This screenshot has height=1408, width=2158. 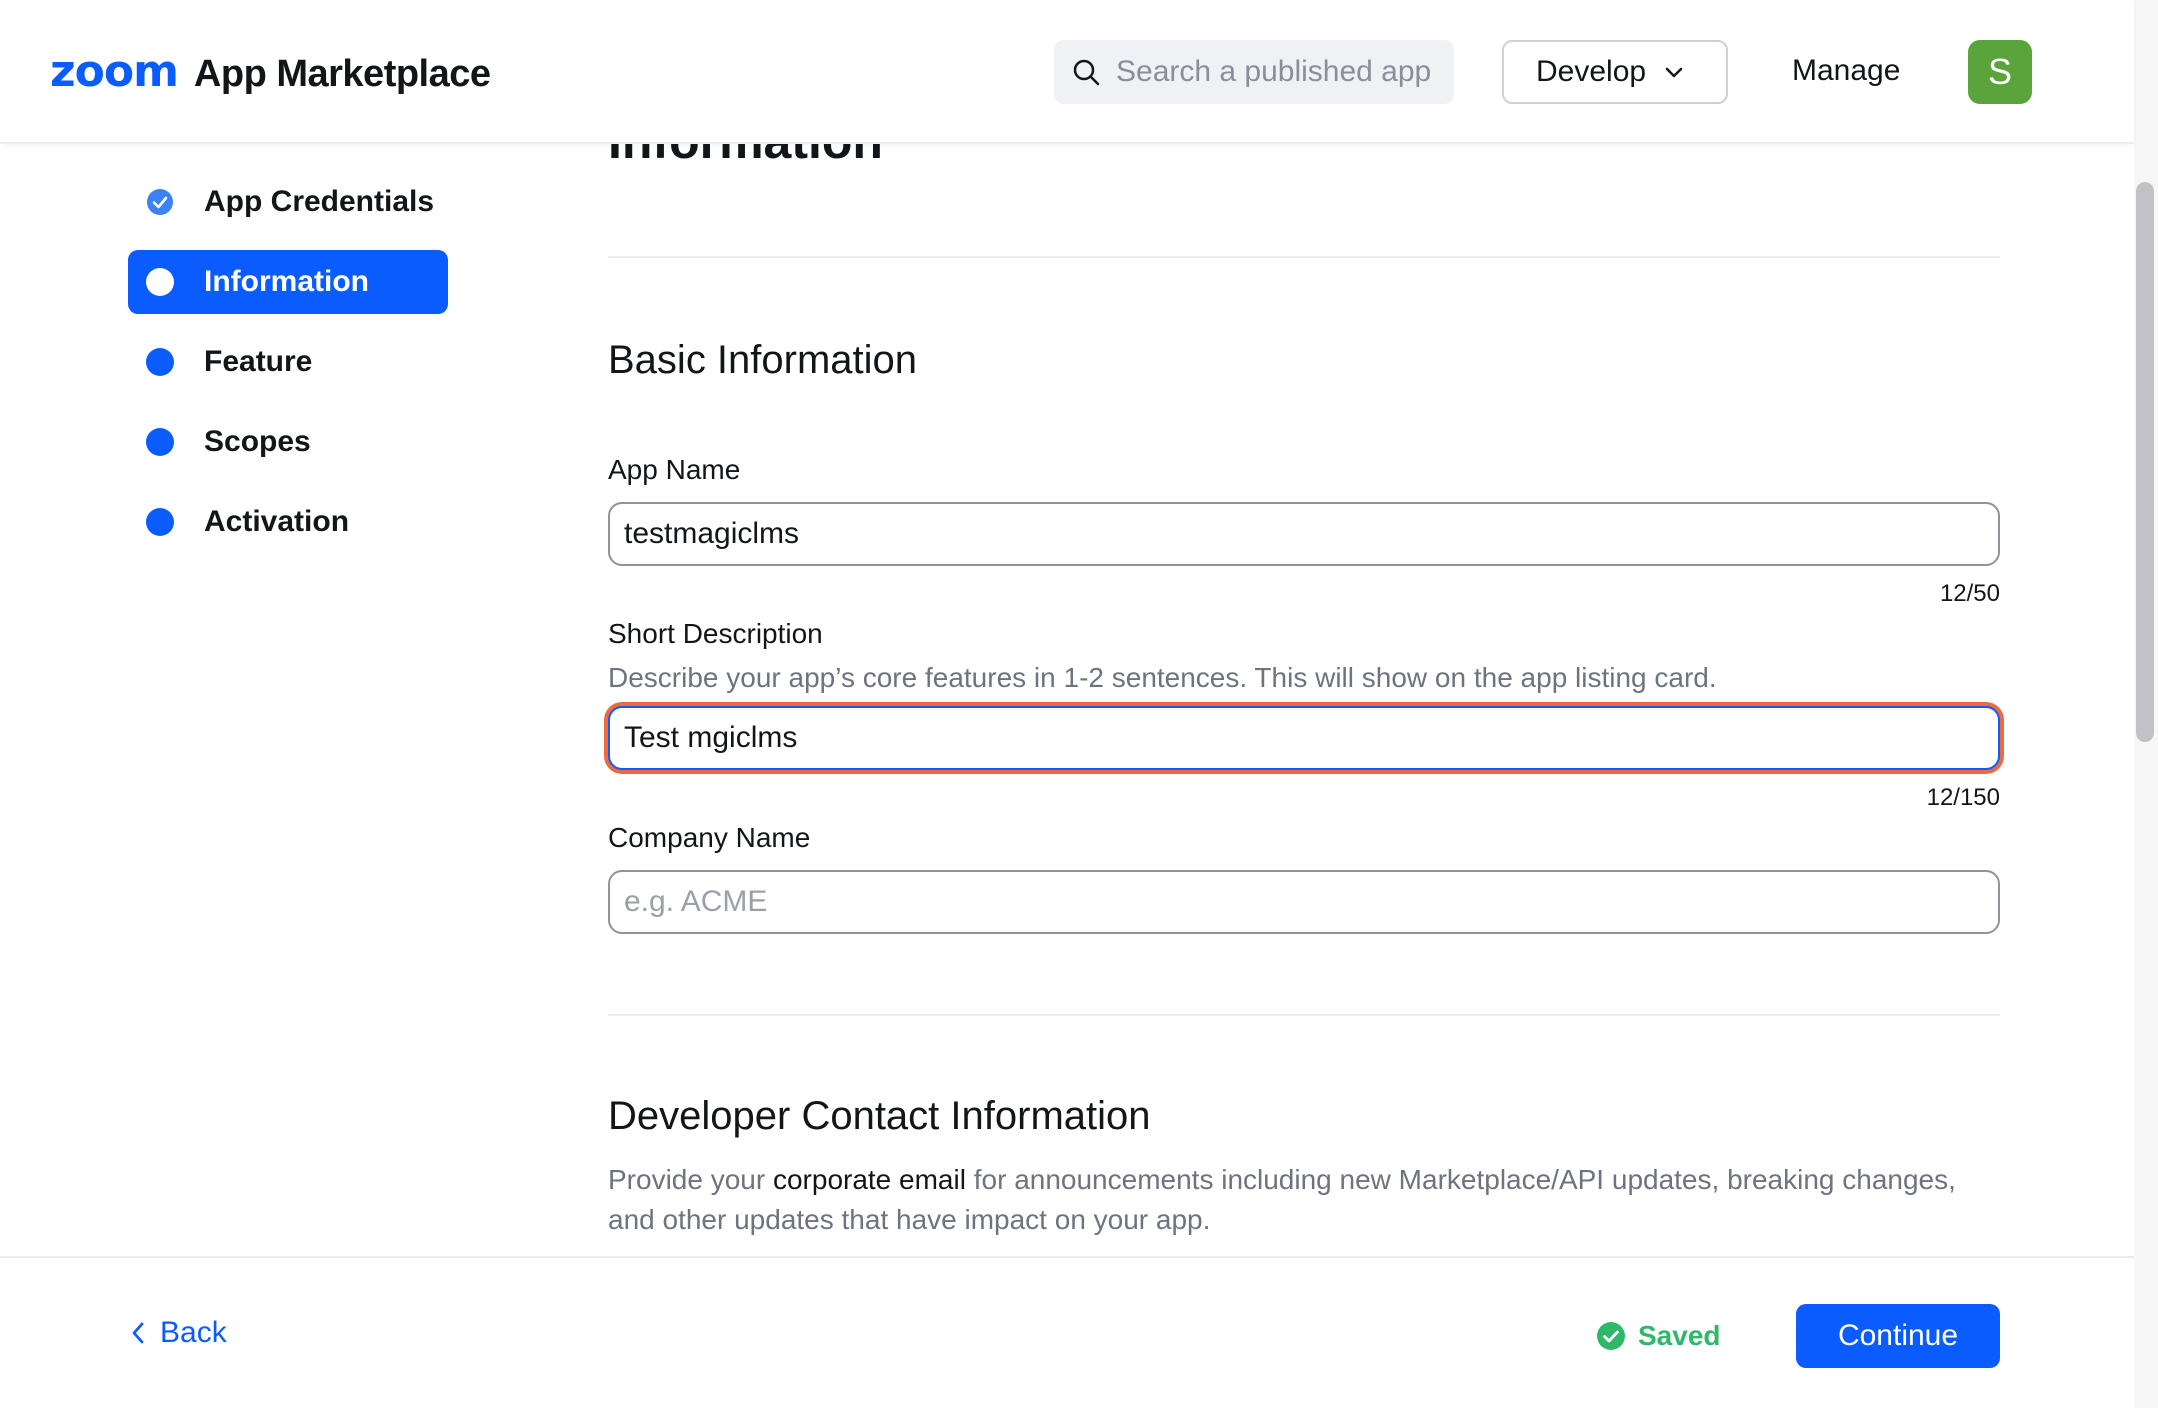 I want to click on manage-link: Manage, so click(x=1846, y=71).